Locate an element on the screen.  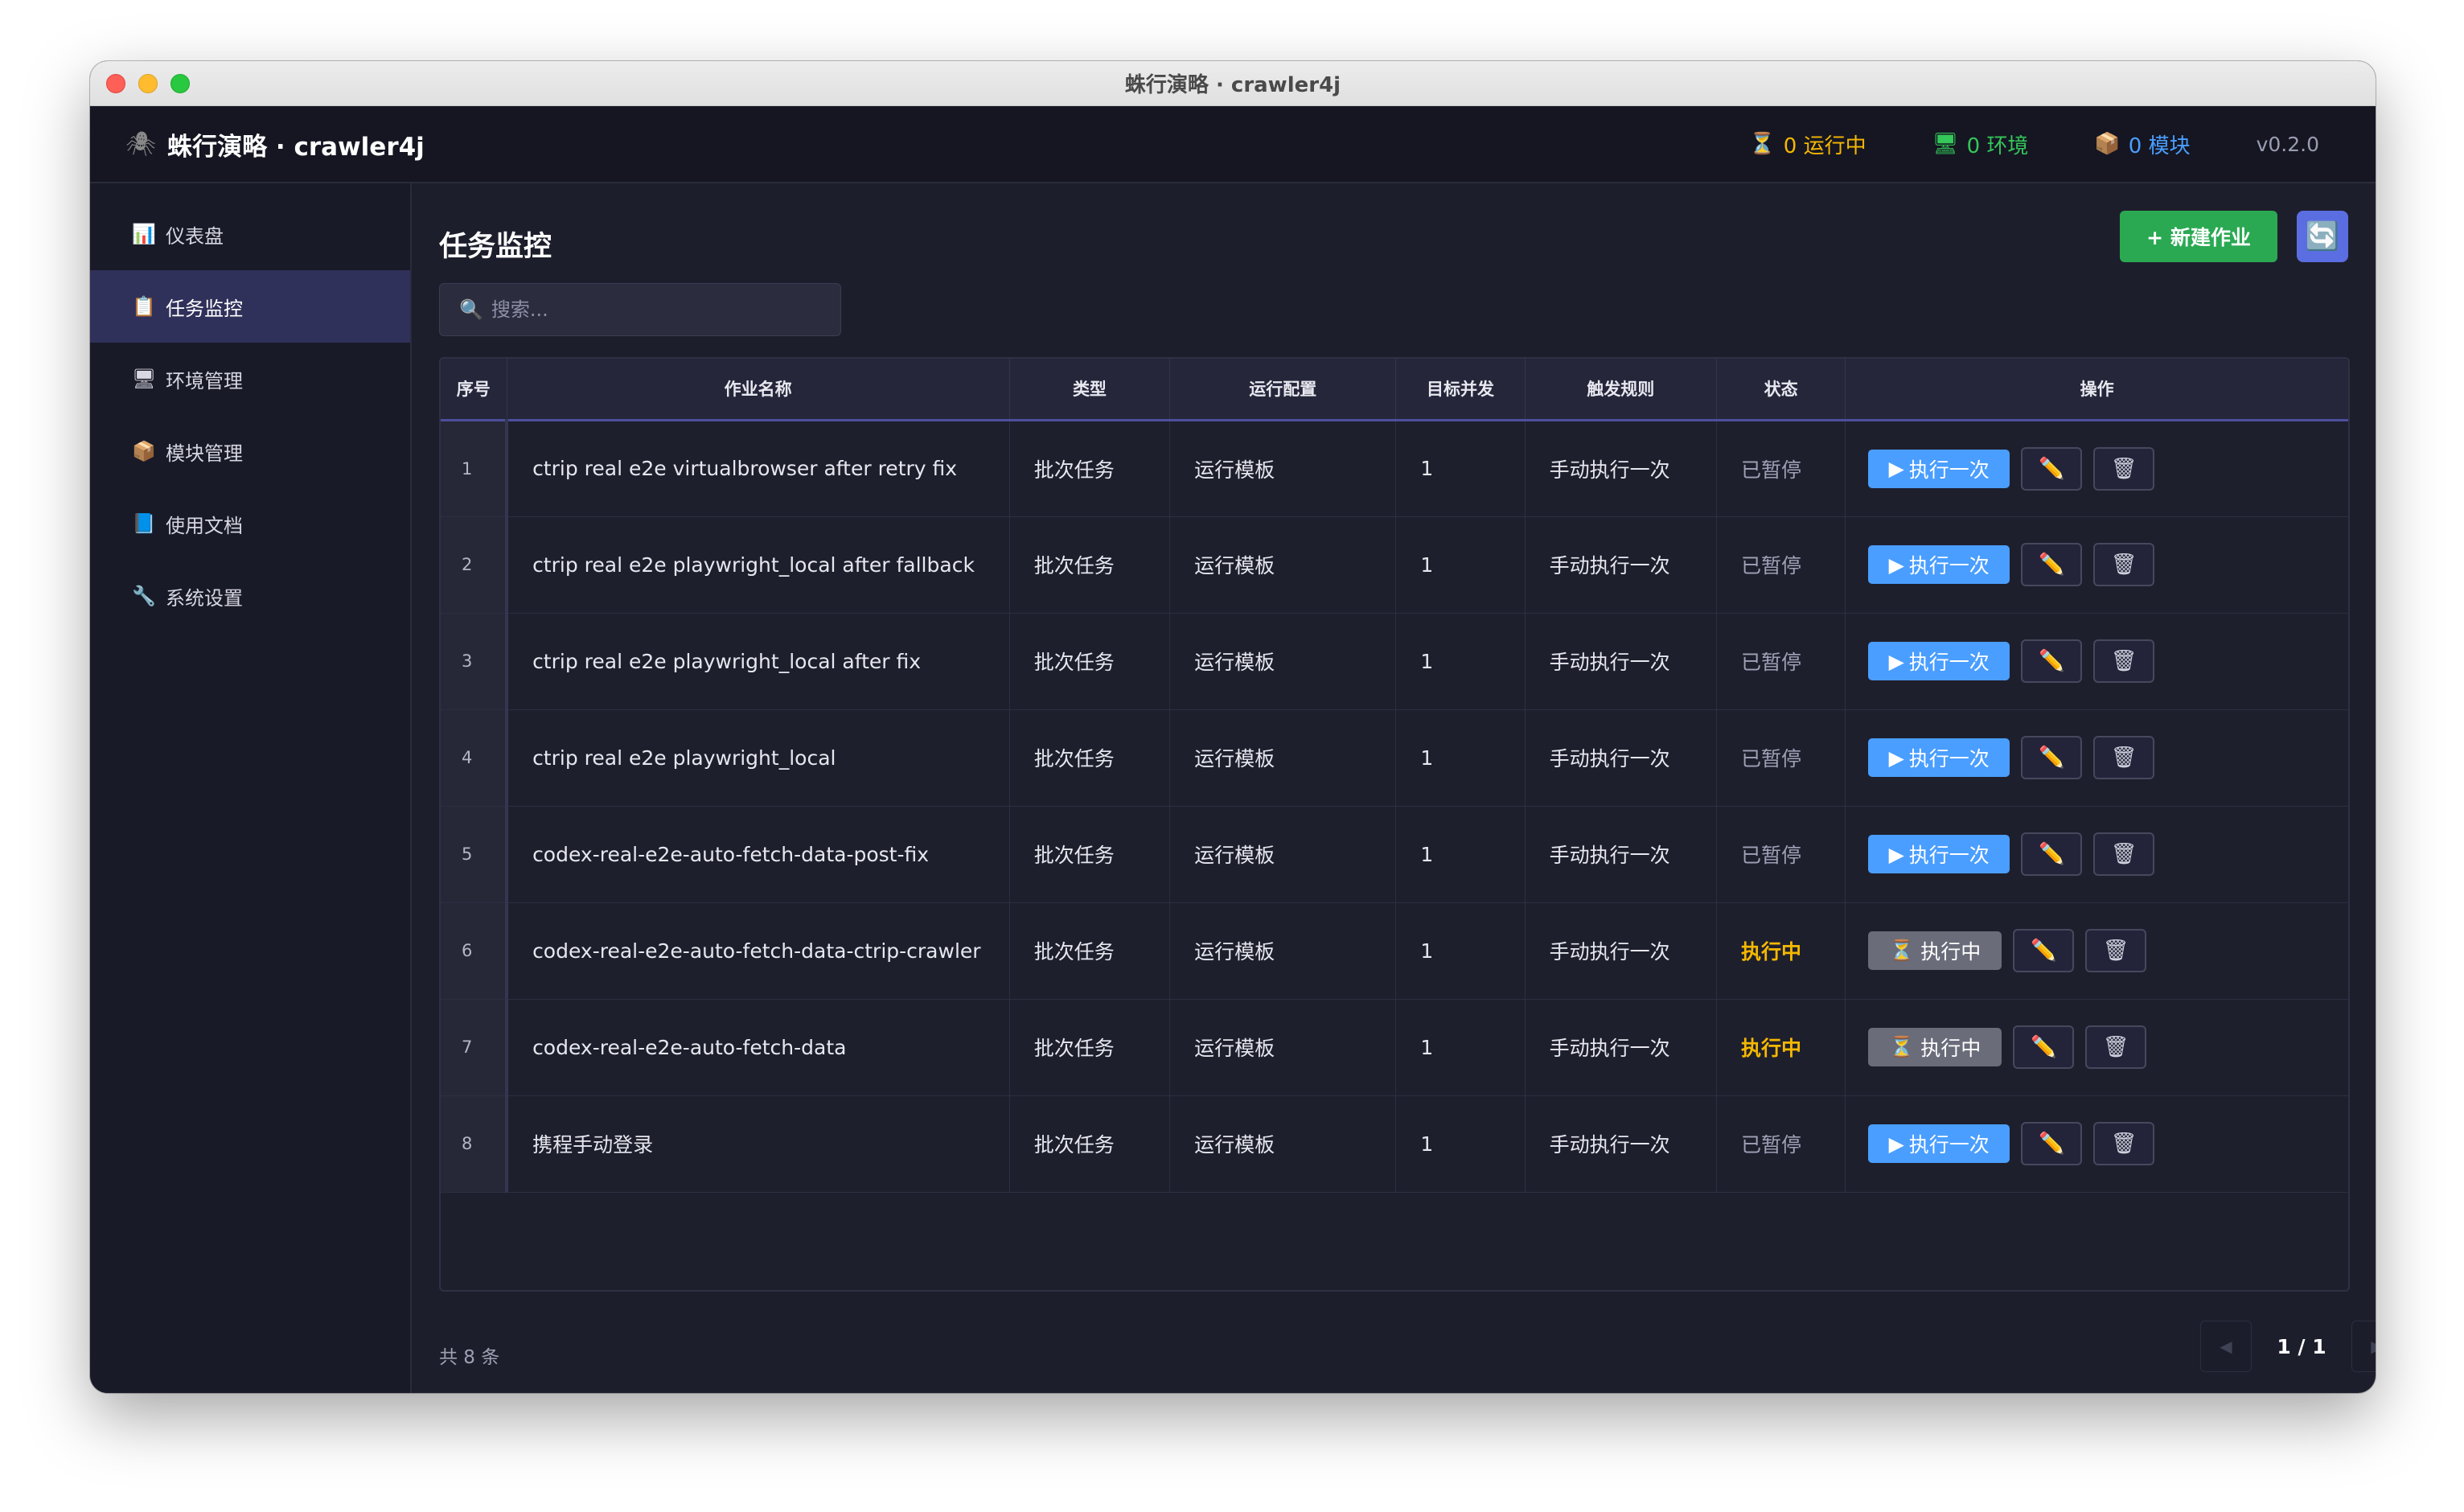
maximize-window-button is located at coordinates (180, 84).